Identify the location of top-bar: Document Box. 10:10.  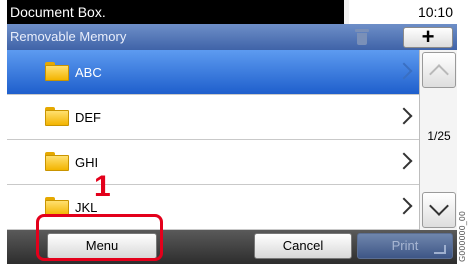
(232, 12).